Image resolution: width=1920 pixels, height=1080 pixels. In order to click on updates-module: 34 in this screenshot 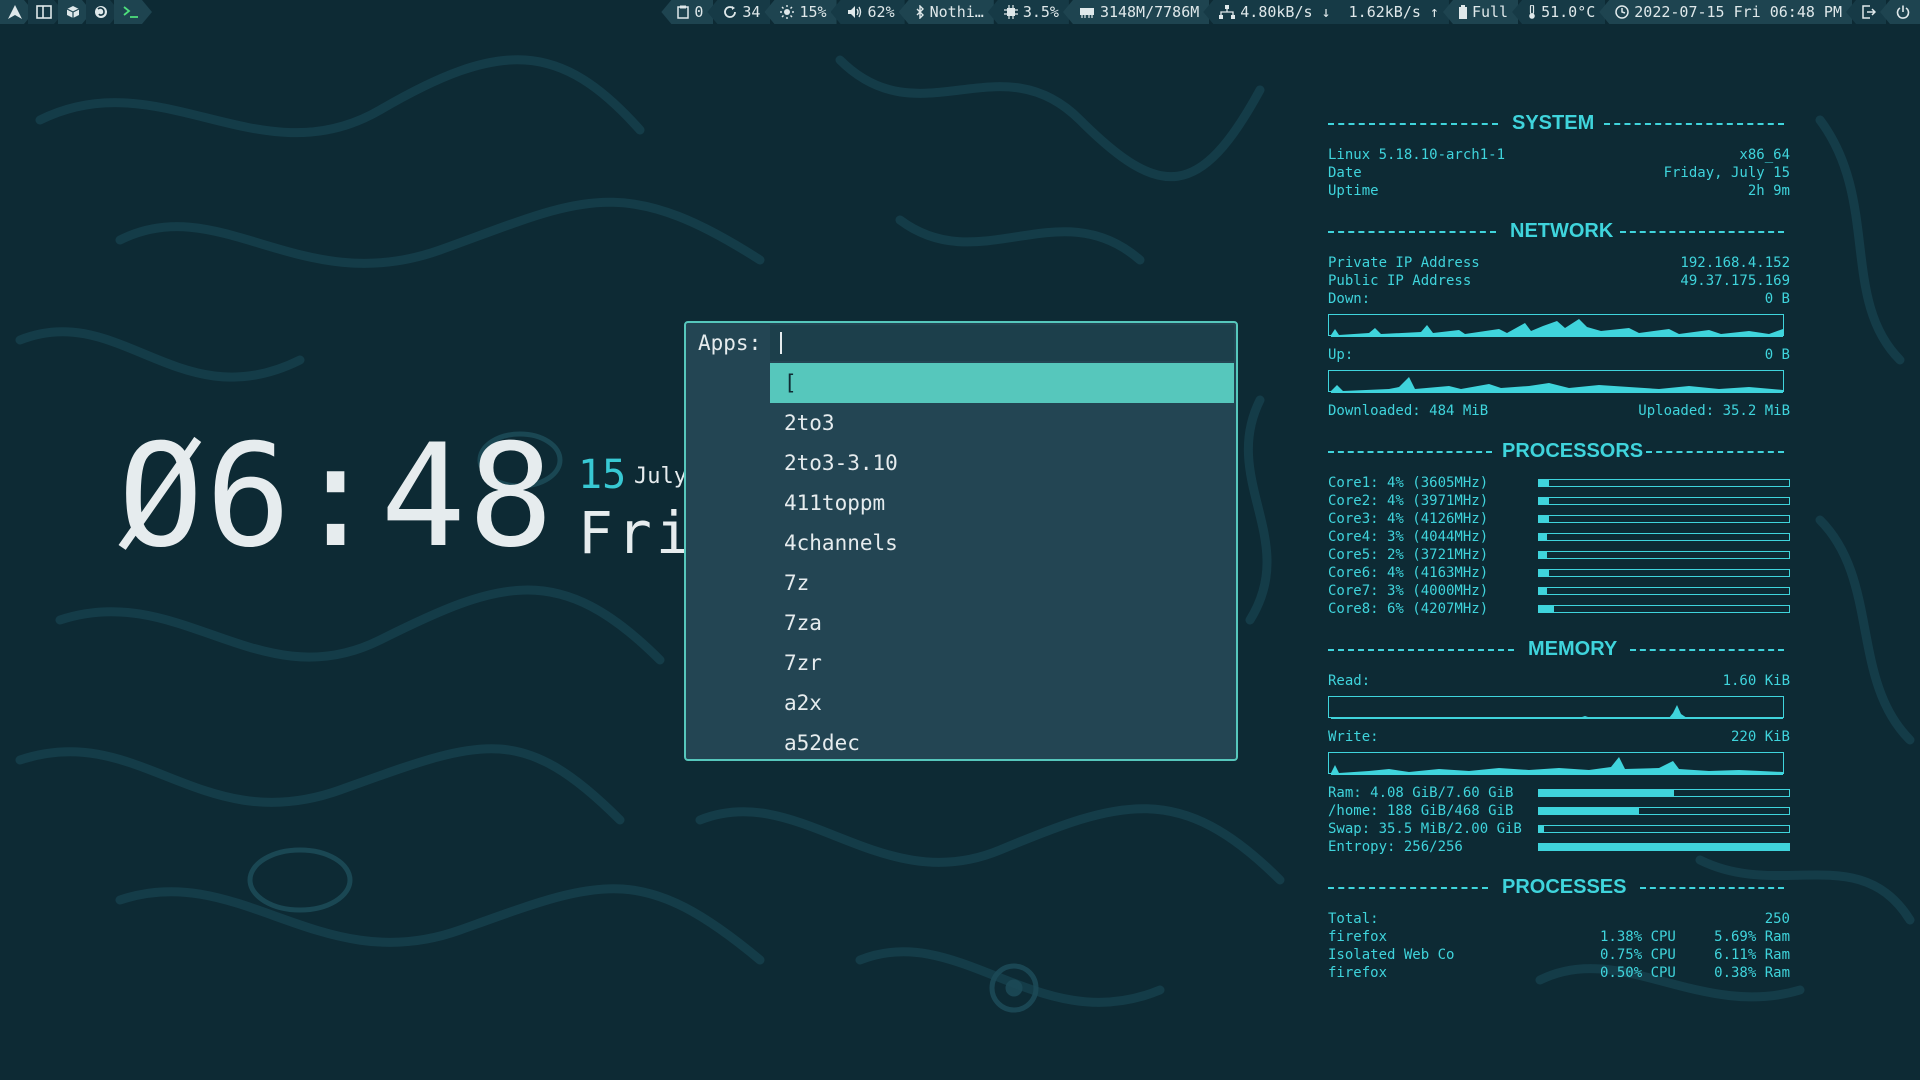, I will do `click(739, 12)`.